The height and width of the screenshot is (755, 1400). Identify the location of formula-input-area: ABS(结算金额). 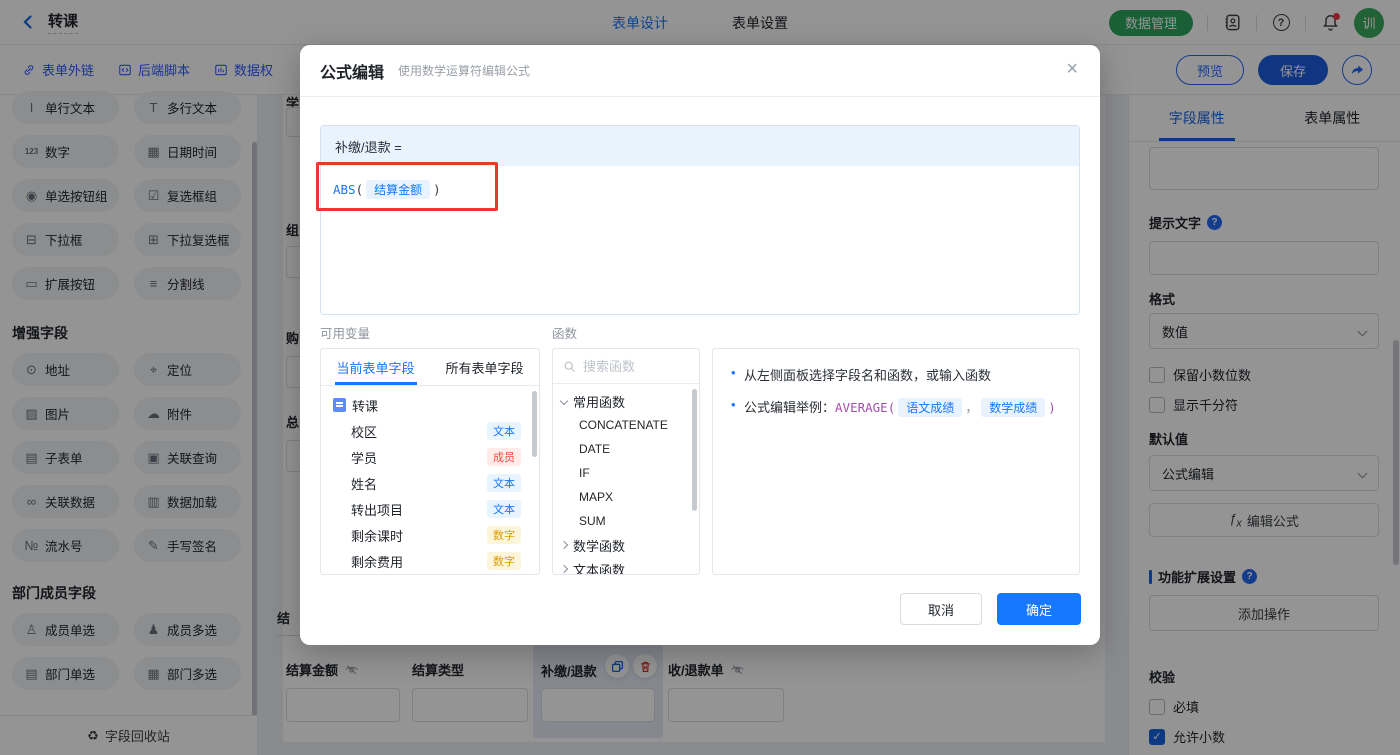
(700, 240).